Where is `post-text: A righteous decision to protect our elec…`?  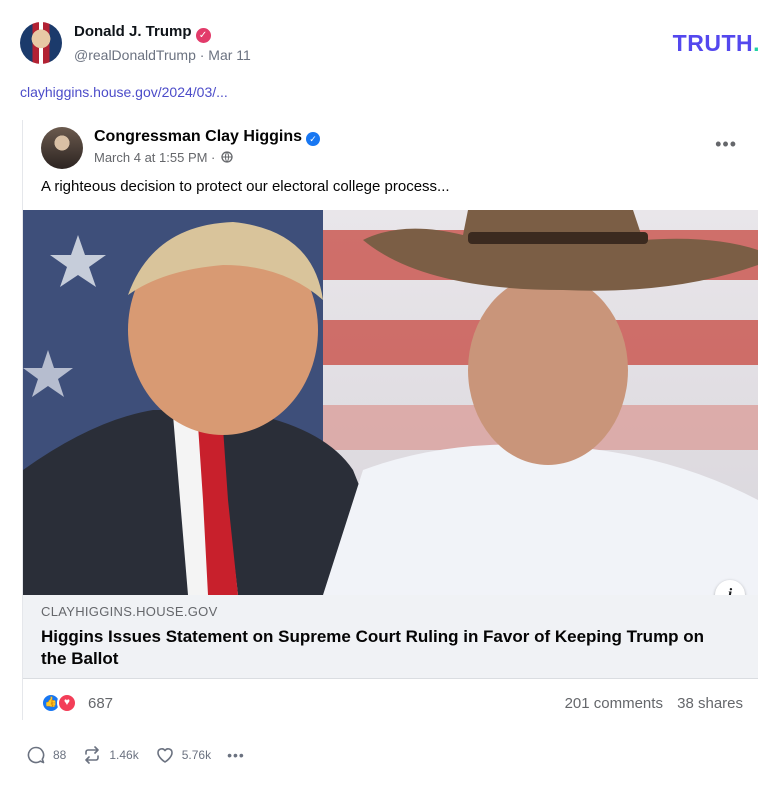 post-text: A righteous decision to protect our elec… is located at coordinates (245, 186).